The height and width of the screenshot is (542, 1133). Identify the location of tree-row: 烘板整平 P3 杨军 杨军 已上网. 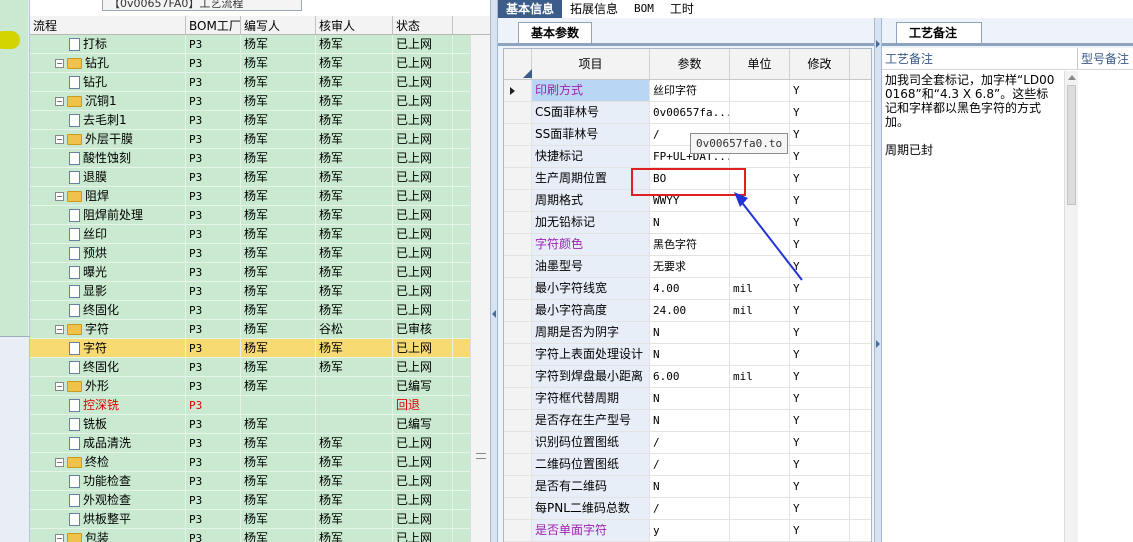
(250, 519).